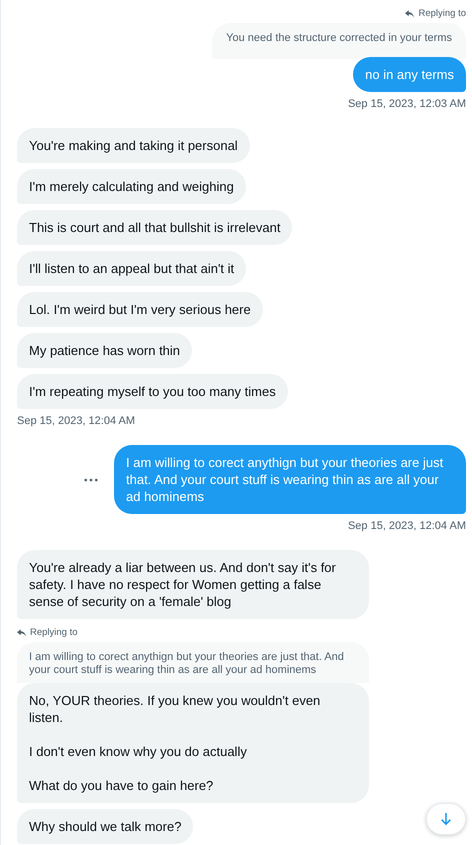 The image size is (472, 845). Describe the element at coordinates (131, 186) in the screenshot. I see `message-bubble: I'm merely calculating and weighing` at that location.